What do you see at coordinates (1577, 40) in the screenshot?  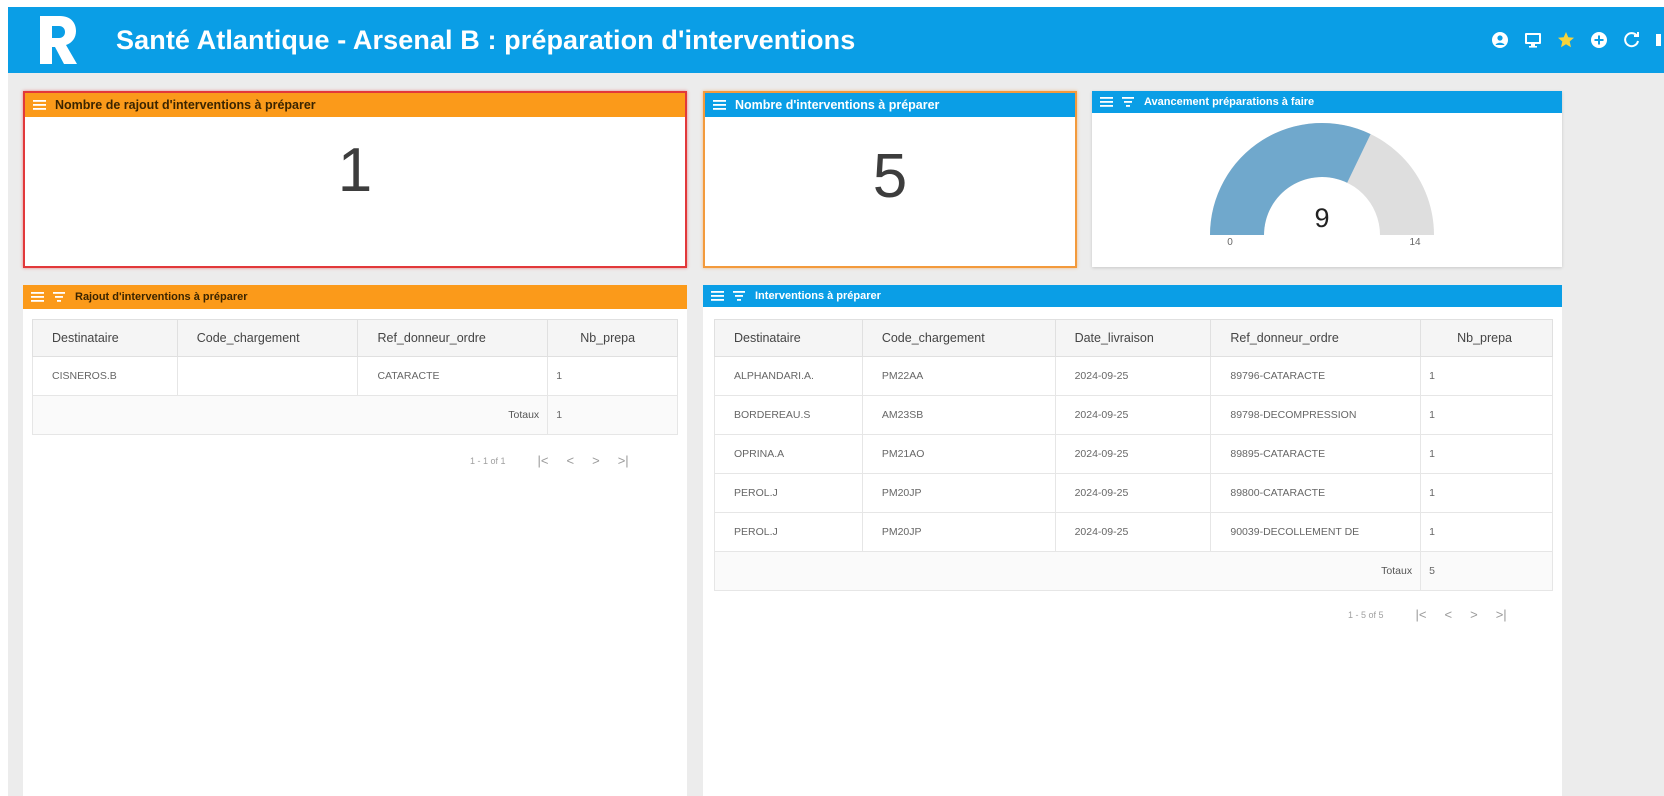 I see `header-toolbar` at bounding box center [1577, 40].